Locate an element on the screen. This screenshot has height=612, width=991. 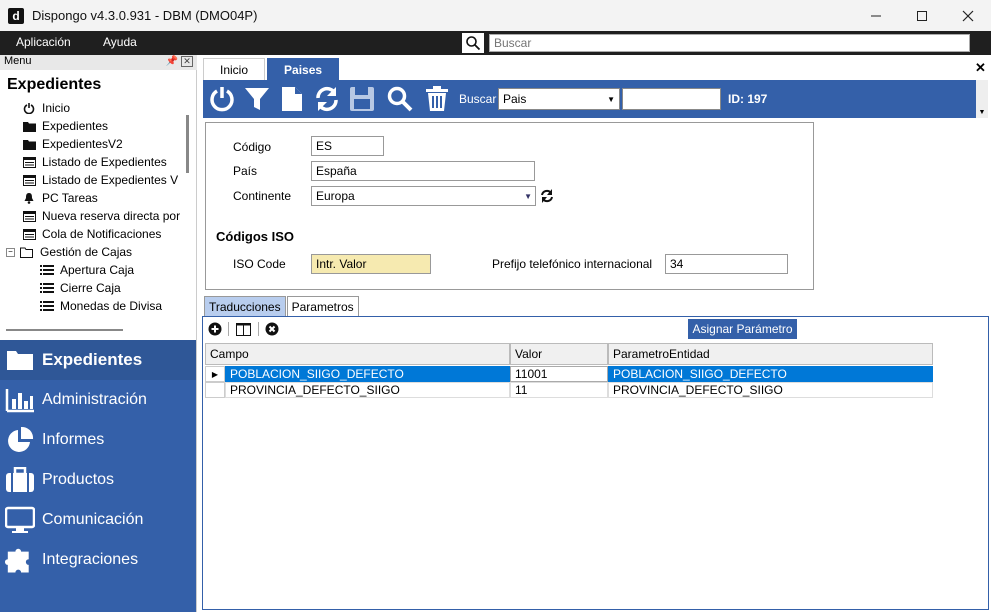
collapse-toggle-icon: − is located at coordinates (10, 252).